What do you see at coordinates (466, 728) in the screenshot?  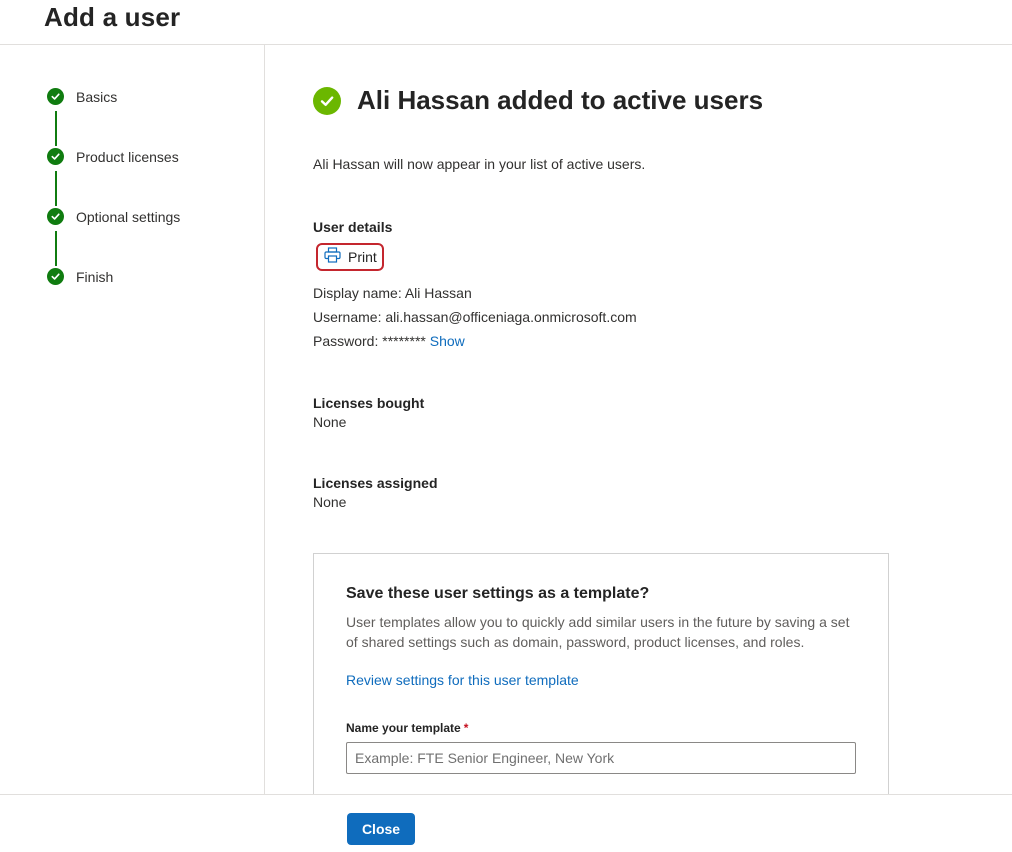 I see `required-marker: *` at bounding box center [466, 728].